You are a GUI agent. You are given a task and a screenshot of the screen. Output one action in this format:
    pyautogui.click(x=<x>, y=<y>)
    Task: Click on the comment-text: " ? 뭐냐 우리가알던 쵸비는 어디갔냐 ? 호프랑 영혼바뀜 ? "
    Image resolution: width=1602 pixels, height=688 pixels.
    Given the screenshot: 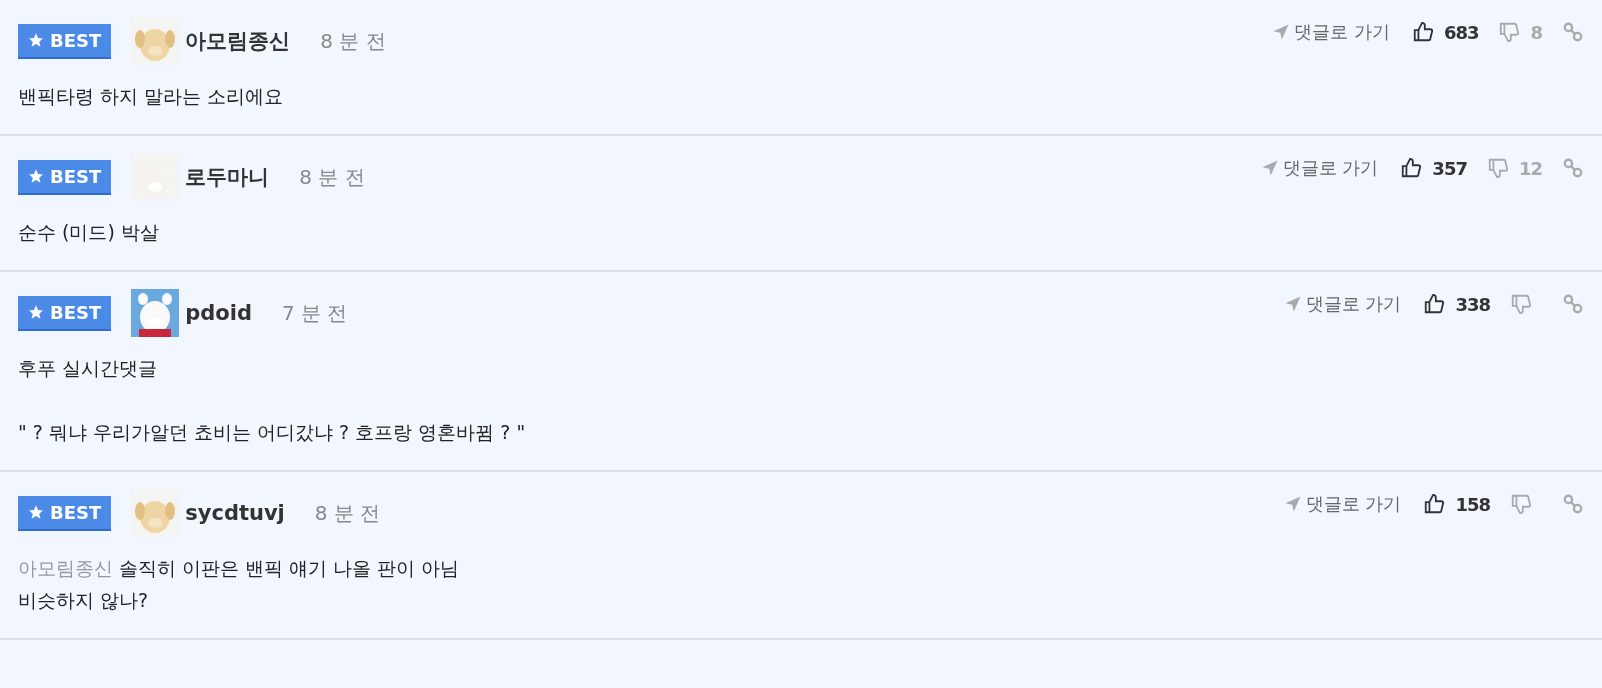 What is the action you would take?
    pyautogui.click(x=272, y=432)
    